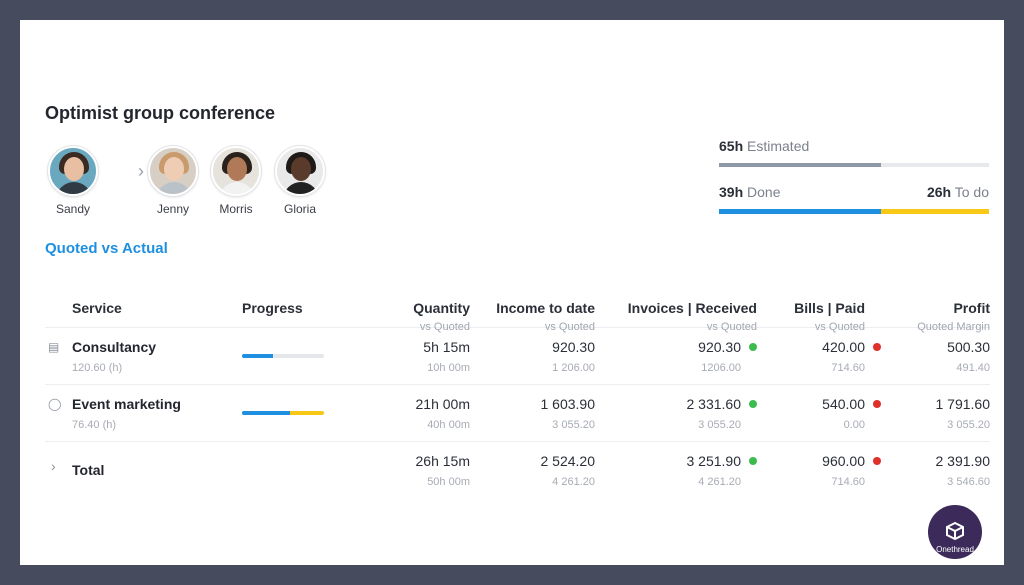 Image resolution: width=1024 pixels, height=585 pixels. Describe the element at coordinates (54, 347) in the screenshot. I see `building-icon: ▤` at that location.